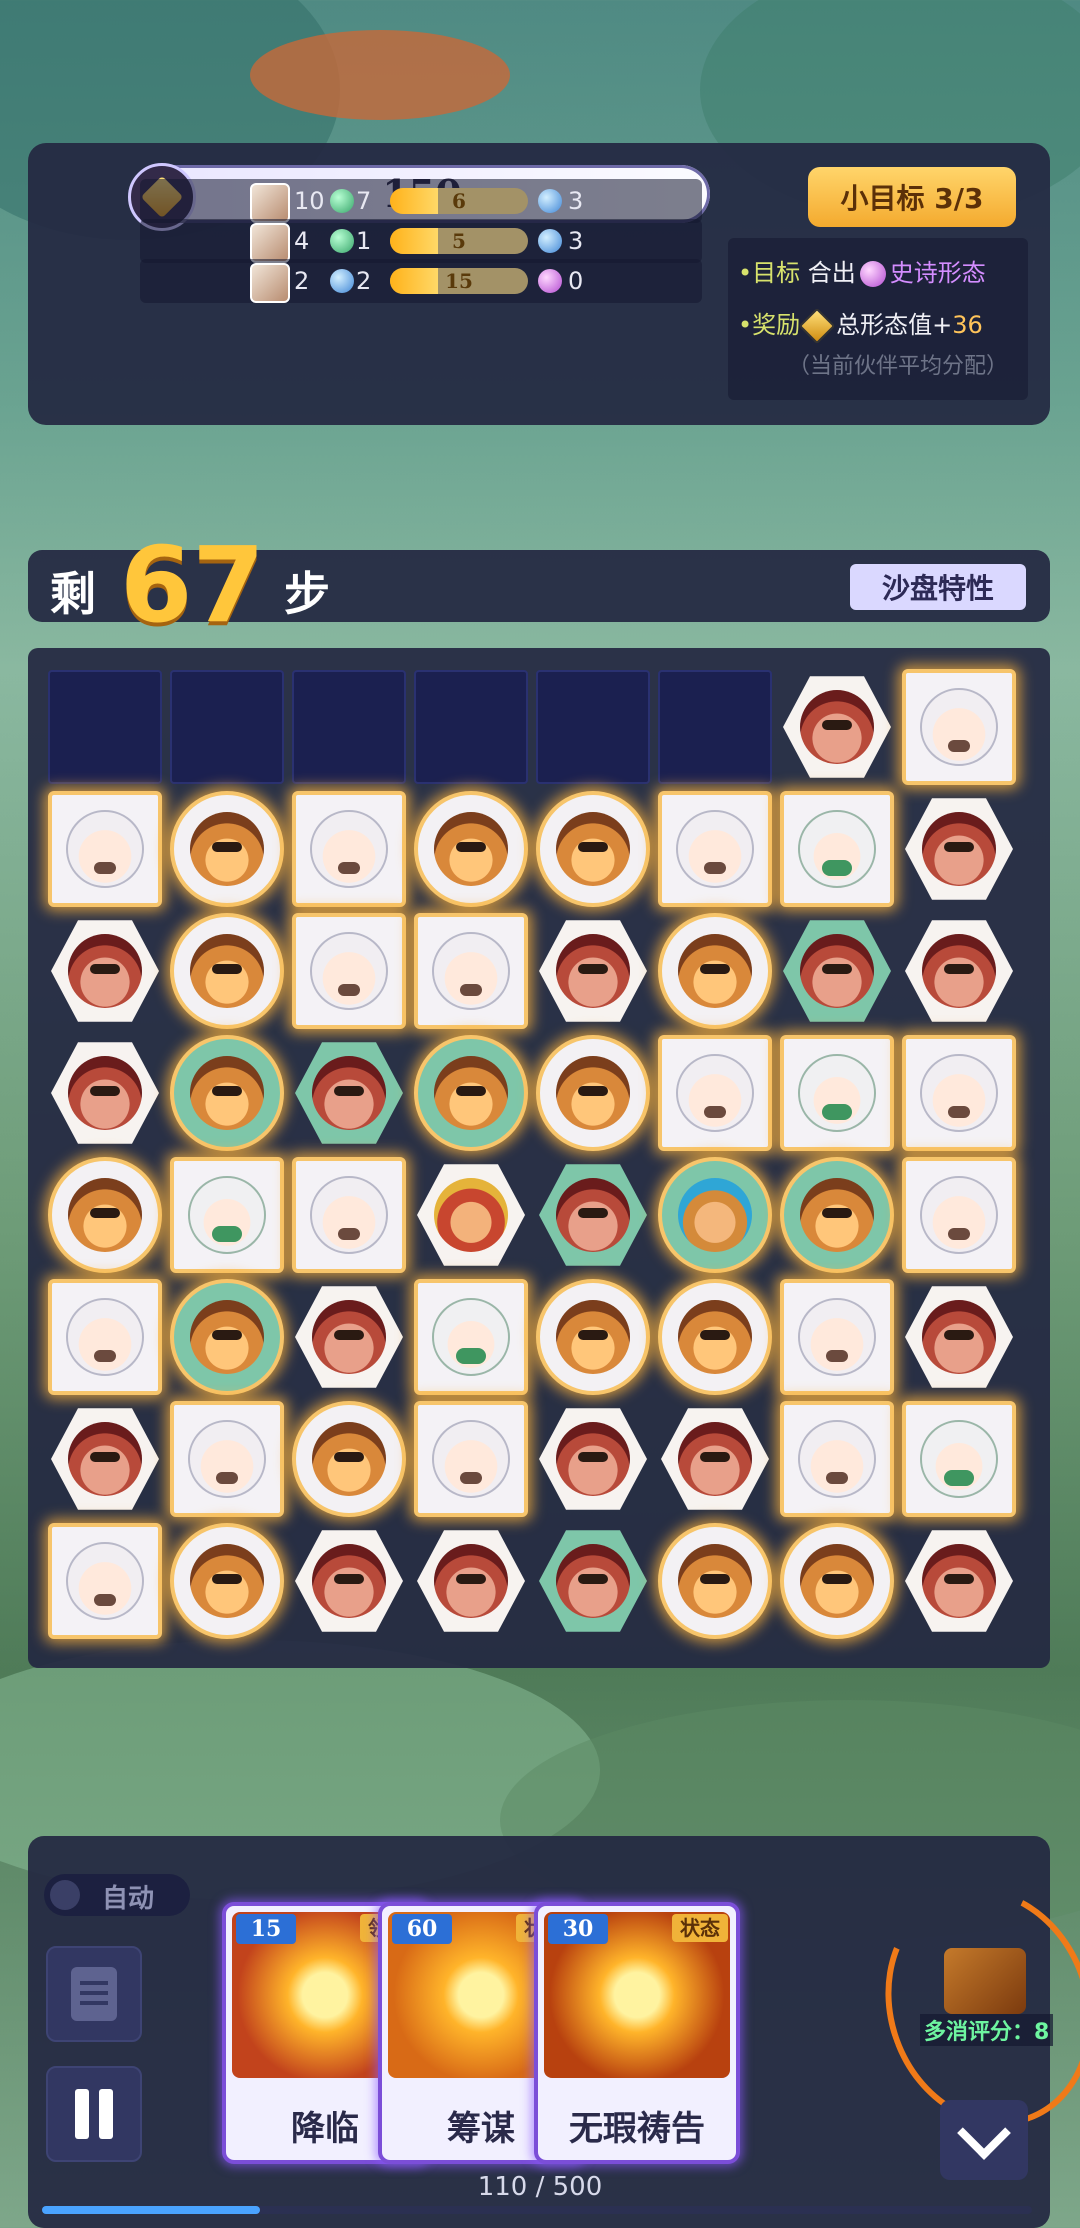  What do you see at coordinates (894, 325) in the screenshot?
I see `goal-reward-text: 总形态值+` at bounding box center [894, 325].